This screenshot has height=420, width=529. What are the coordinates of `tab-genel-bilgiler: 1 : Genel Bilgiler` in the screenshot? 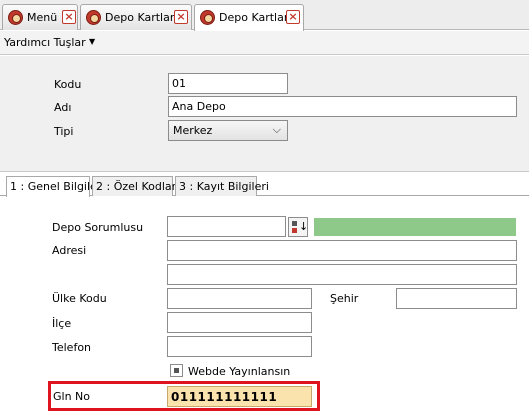 It's located at (53, 186).